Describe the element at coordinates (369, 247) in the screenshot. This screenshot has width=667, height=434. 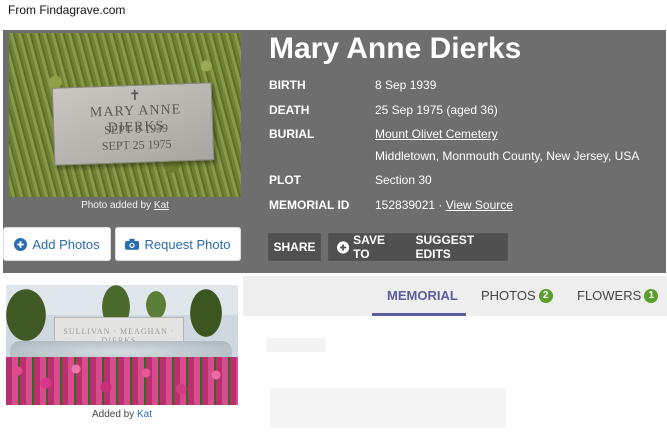
I see `save-to-label: SAVE TO` at that location.